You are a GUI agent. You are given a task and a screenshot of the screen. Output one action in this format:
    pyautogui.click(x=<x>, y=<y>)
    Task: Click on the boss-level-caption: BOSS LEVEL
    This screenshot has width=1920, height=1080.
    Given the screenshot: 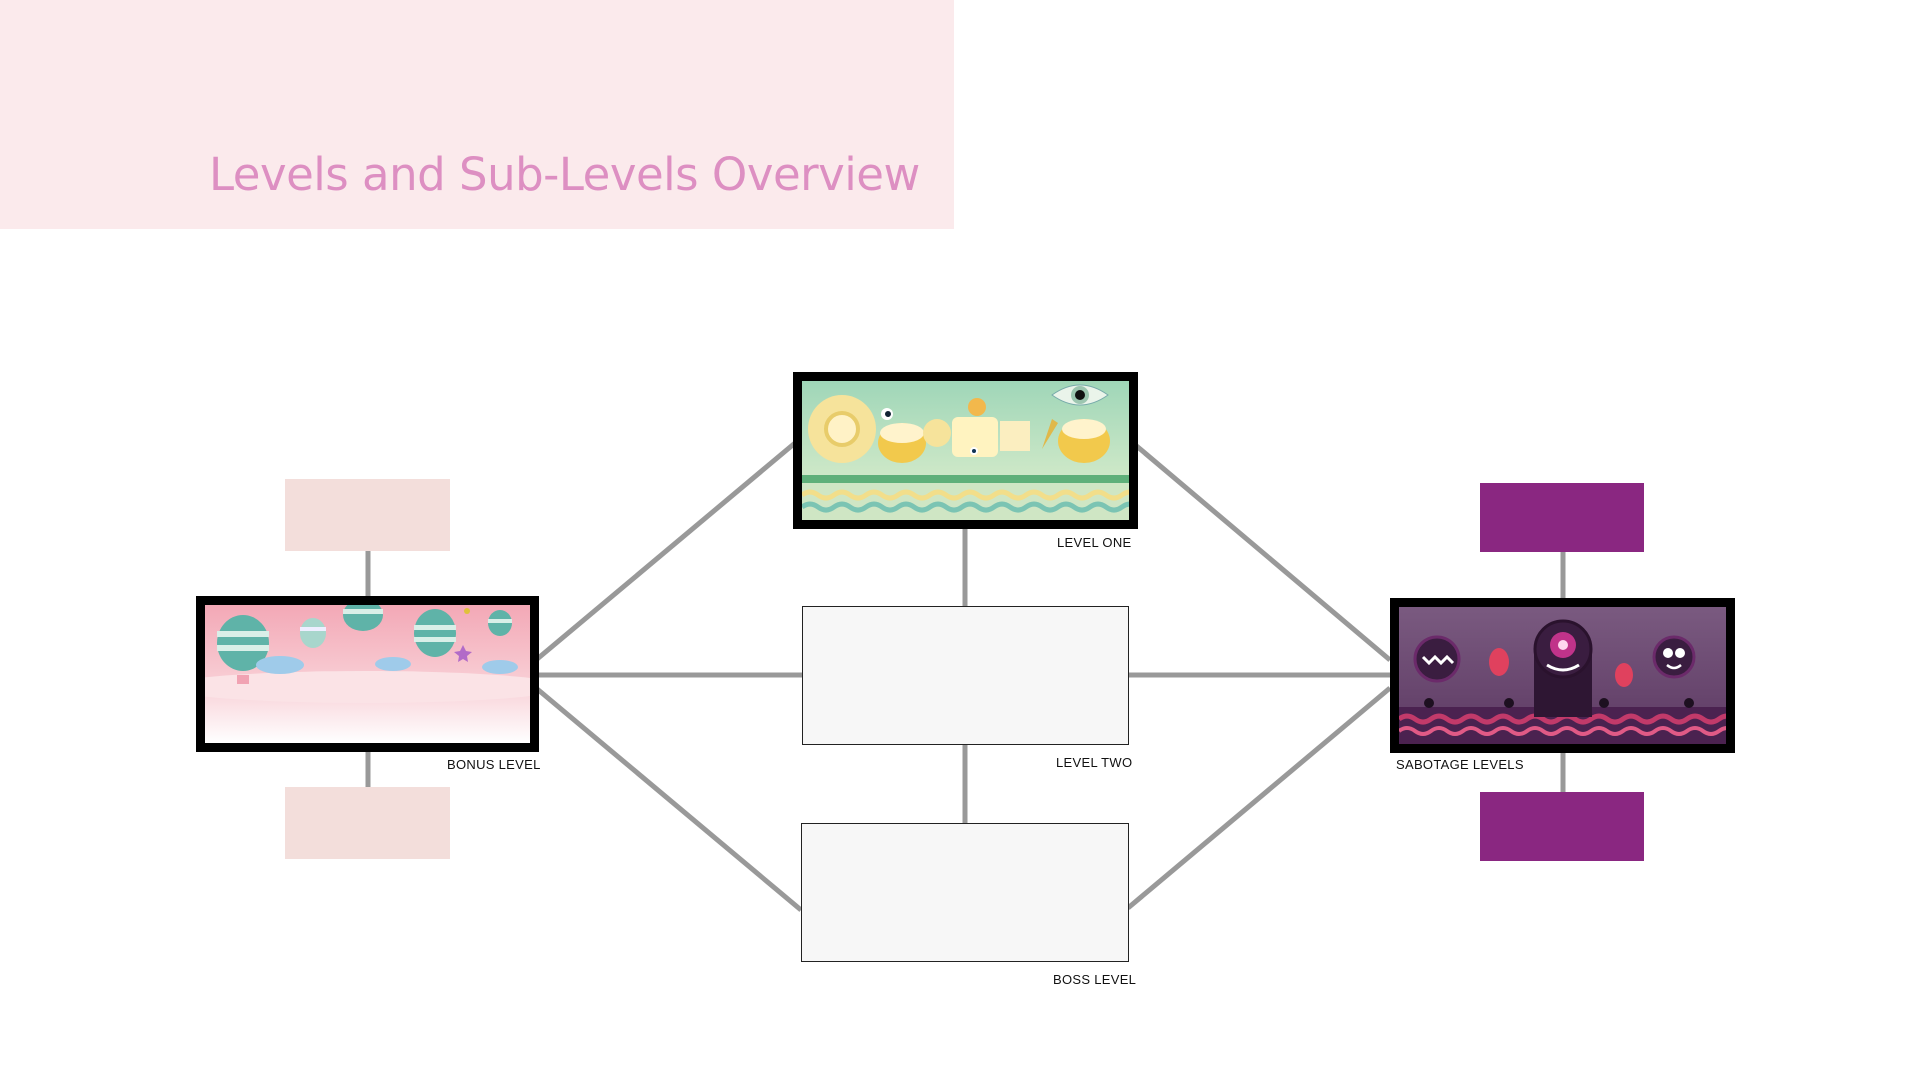 What is the action you would take?
    pyautogui.click(x=1095, y=979)
    